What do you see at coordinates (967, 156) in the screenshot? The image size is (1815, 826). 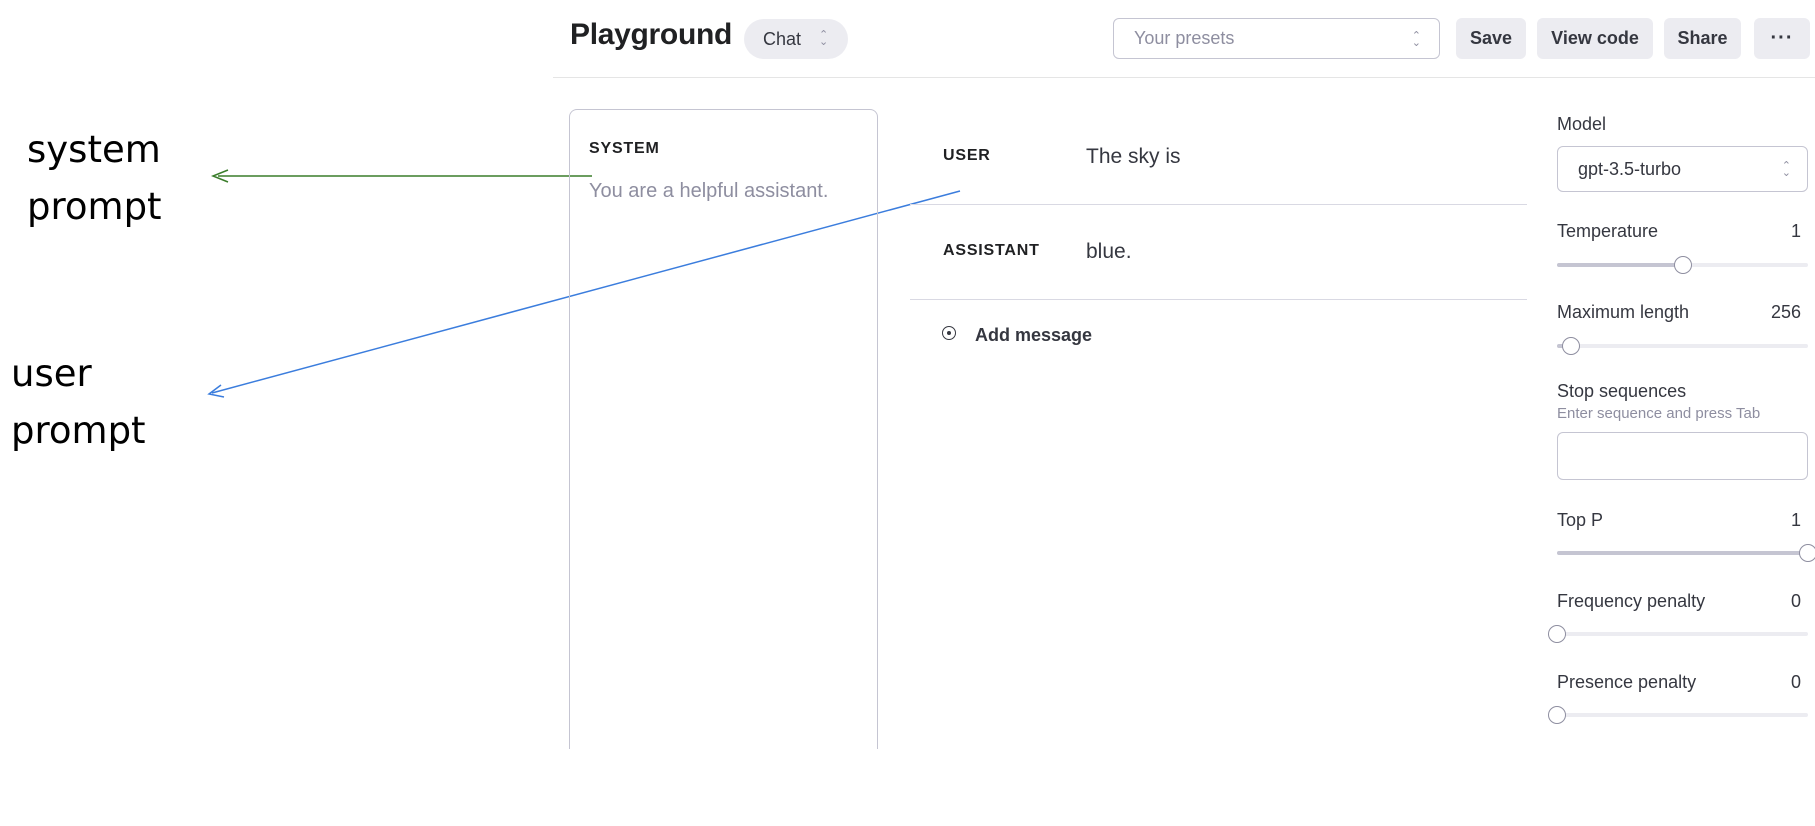 I see `message-role-user: USER` at bounding box center [967, 156].